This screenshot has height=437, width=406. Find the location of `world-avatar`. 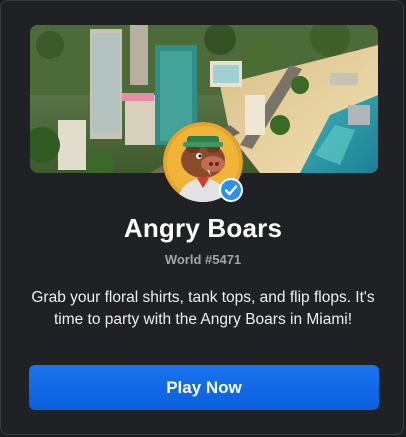

world-avatar is located at coordinates (203, 162).